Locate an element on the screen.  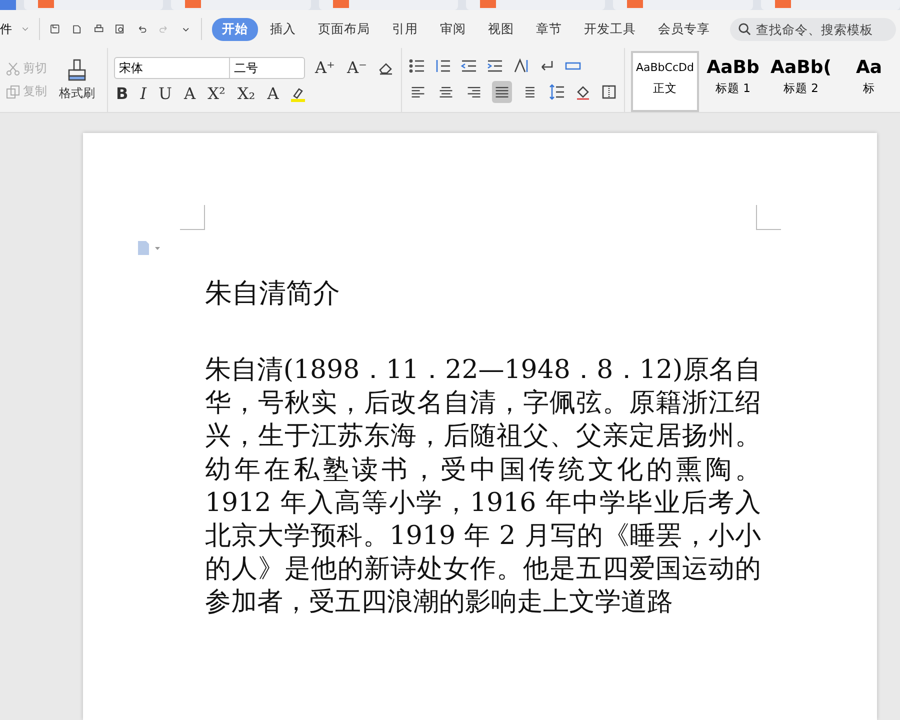
file-menu: 件 is located at coordinates (6, 29).